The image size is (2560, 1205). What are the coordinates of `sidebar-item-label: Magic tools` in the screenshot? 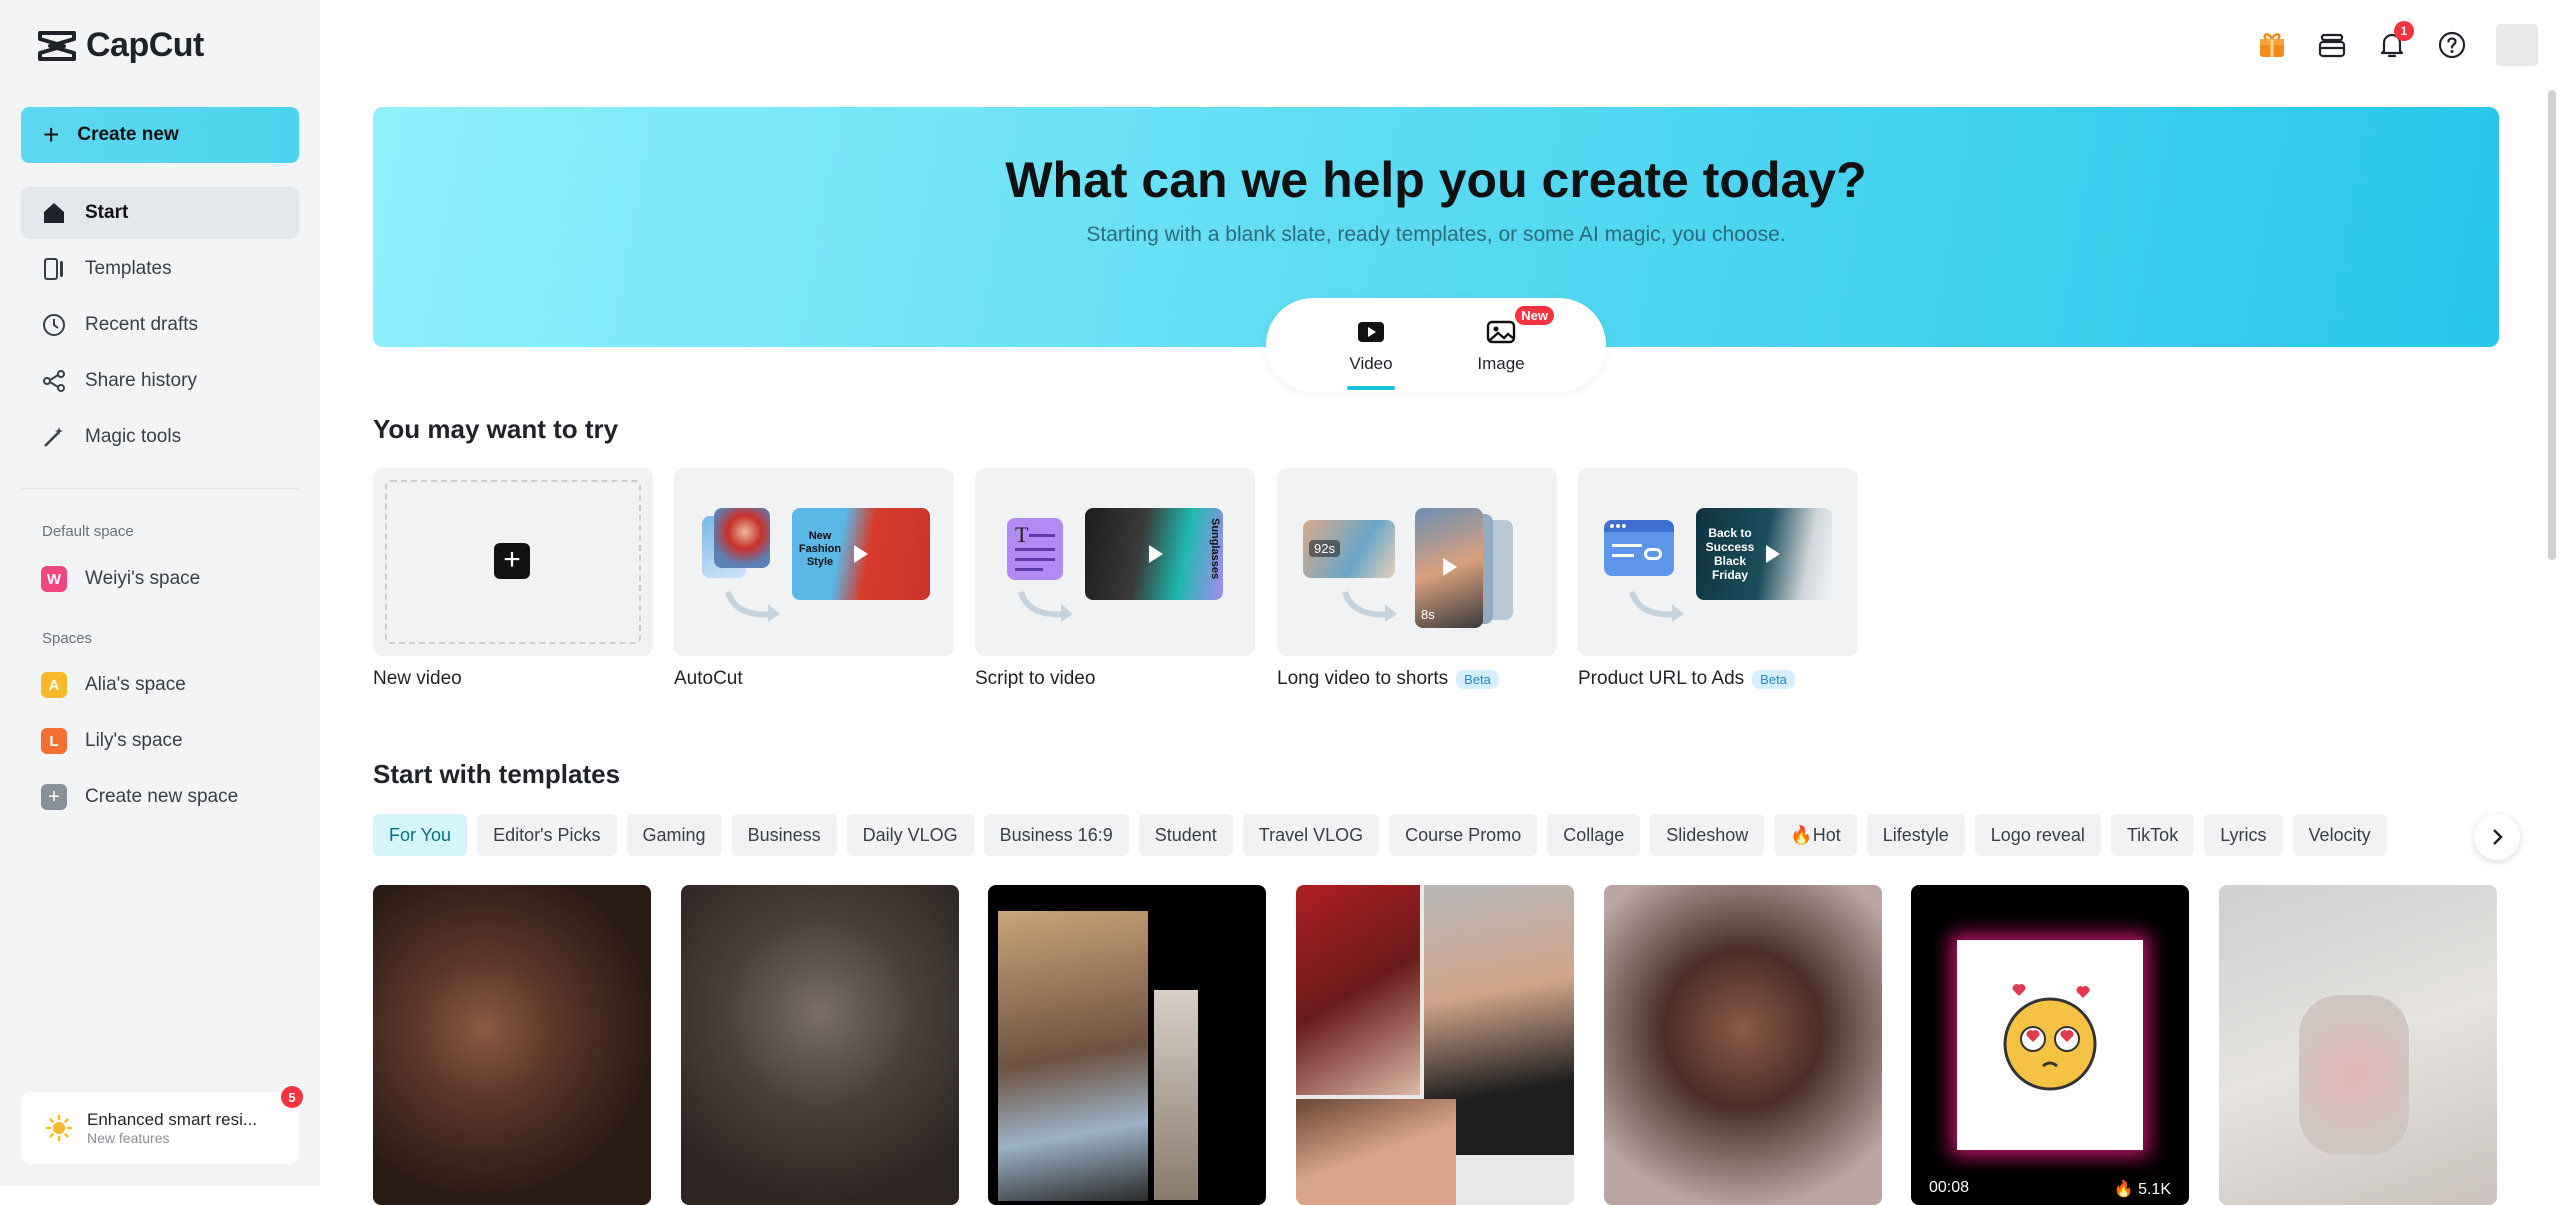 It's located at (133, 436).